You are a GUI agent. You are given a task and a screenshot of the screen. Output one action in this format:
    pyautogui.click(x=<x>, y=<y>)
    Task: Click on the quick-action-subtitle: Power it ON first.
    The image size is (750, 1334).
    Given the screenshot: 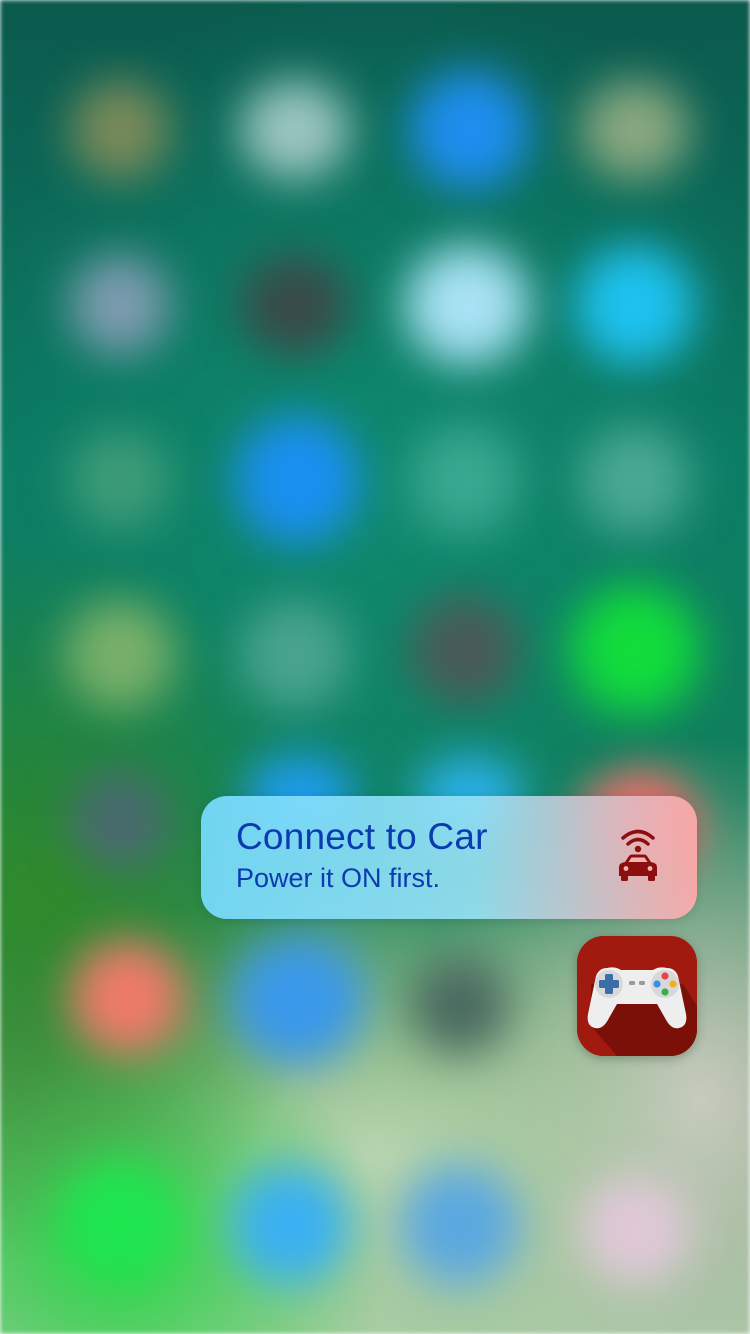 What is the action you would take?
    pyautogui.click(x=338, y=878)
    